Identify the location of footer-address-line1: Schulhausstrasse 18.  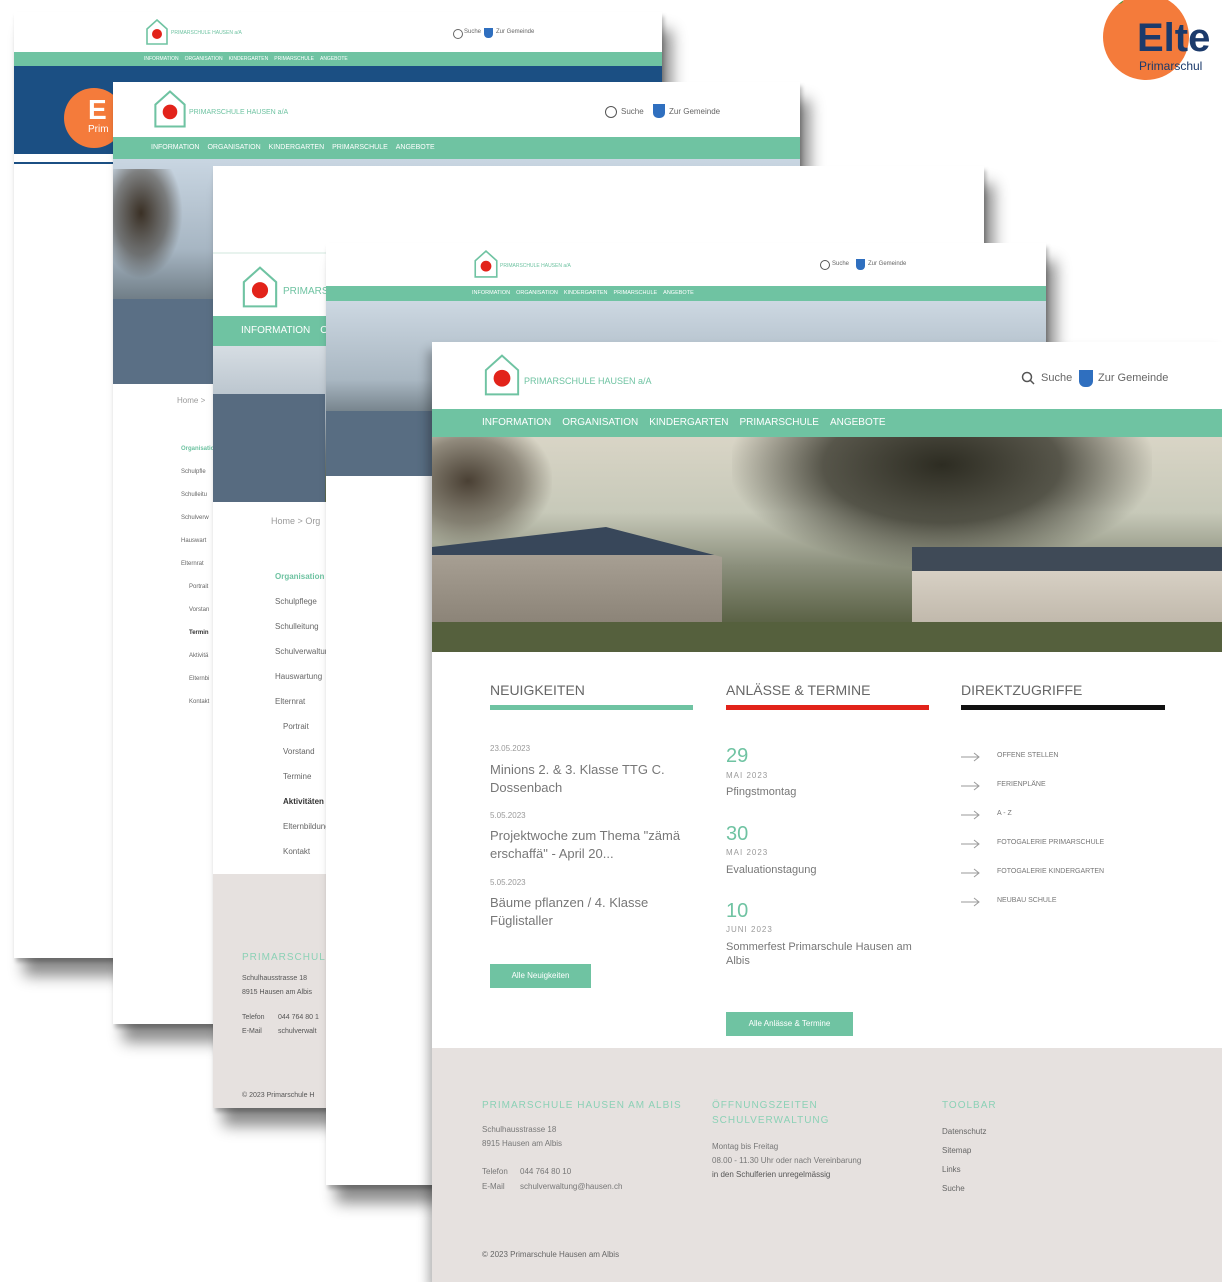
(519, 1129).